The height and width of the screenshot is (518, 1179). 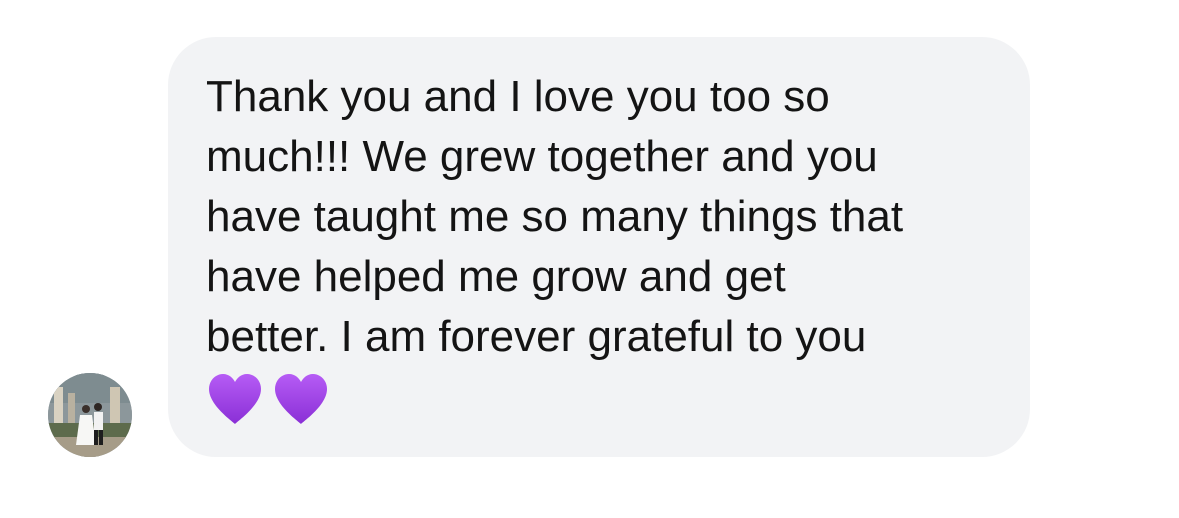 I want to click on avatar-photo-icon, so click(x=90, y=415).